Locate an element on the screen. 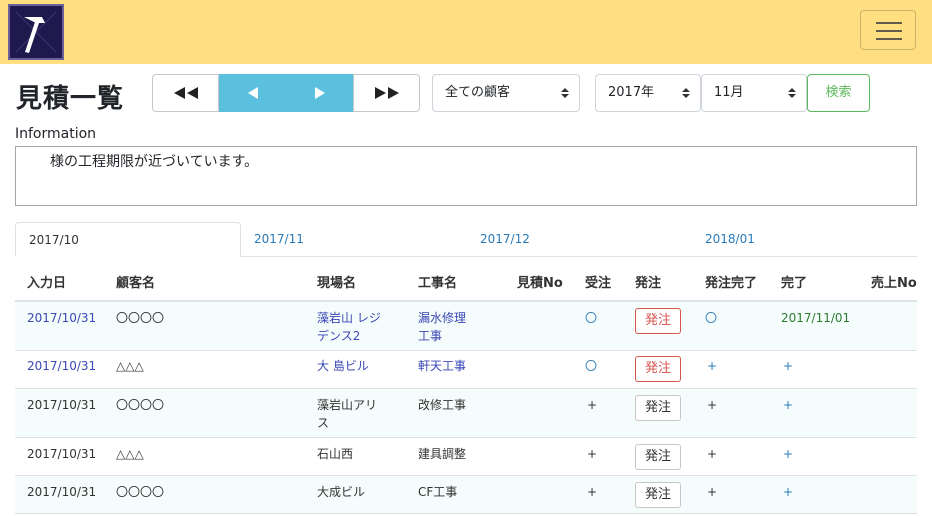 The width and height of the screenshot is (932, 516). table-row: 2017/10/31 △△△ 石山西 建具調整 + 発注 + + is located at coordinates (466, 457).